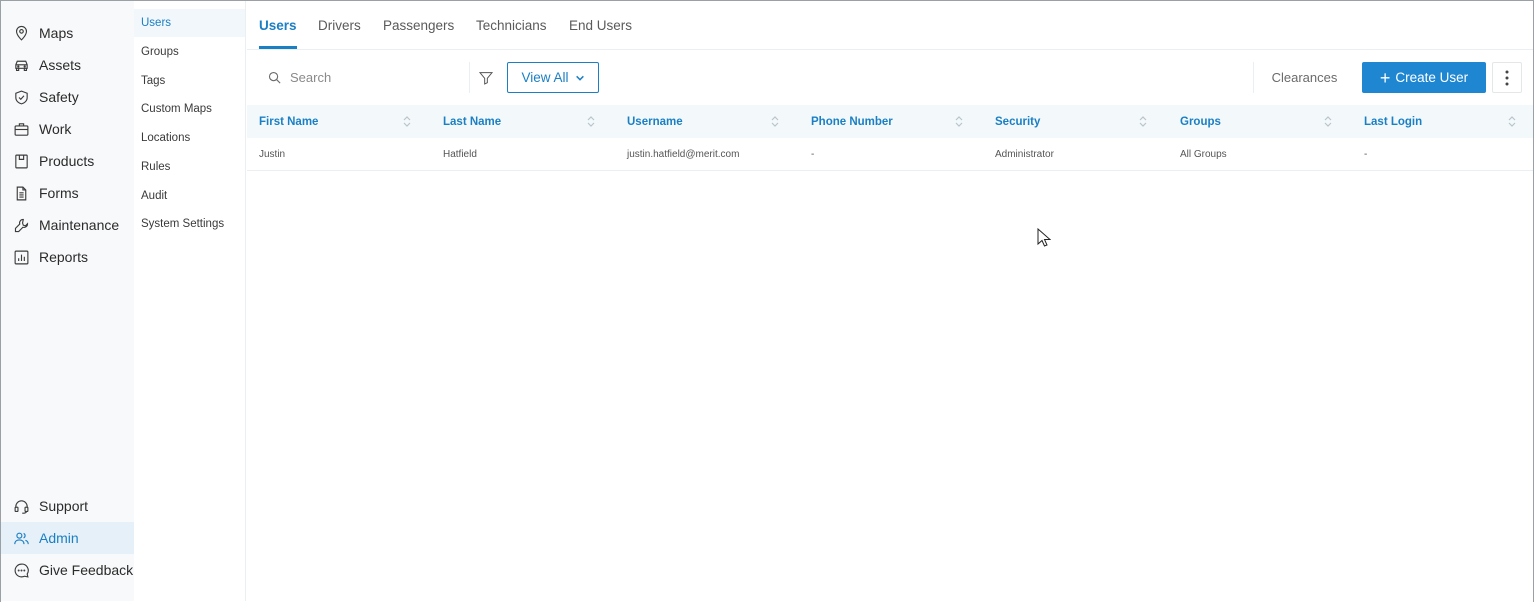 Image resolution: width=1534 pixels, height=602 pixels. Describe the element at coordinates (272, 154) in the screenshot. I see `cell-first-name: Justin` at that location.